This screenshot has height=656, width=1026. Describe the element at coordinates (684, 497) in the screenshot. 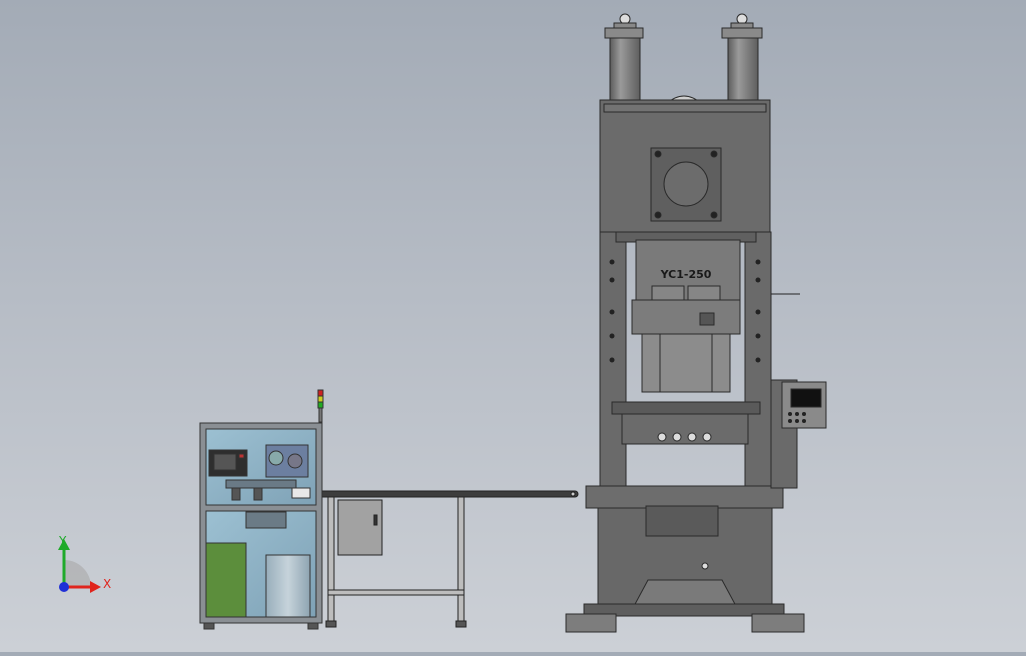

I see `base-crossbeam` at that location.